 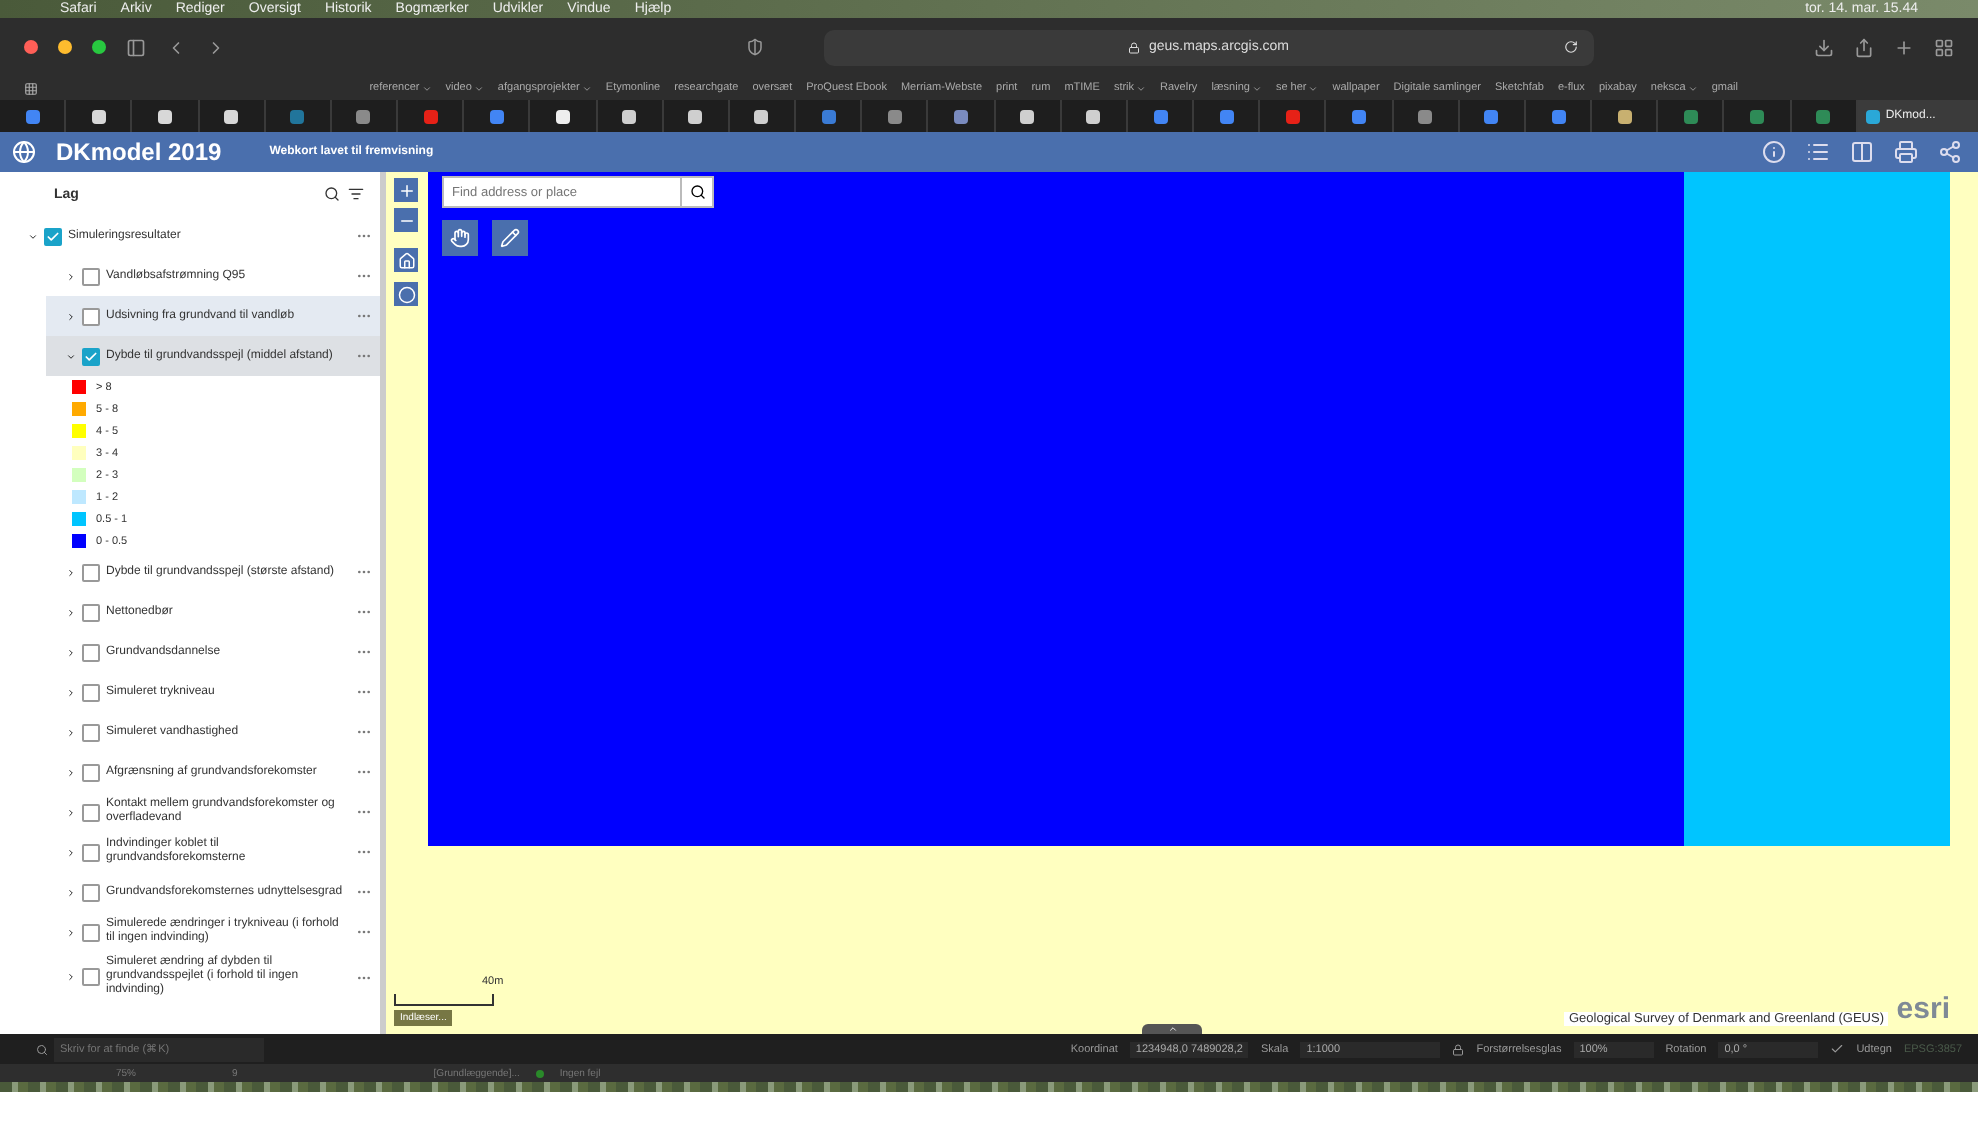 I want to click on expand-button, so click(x=1172, y=1029).